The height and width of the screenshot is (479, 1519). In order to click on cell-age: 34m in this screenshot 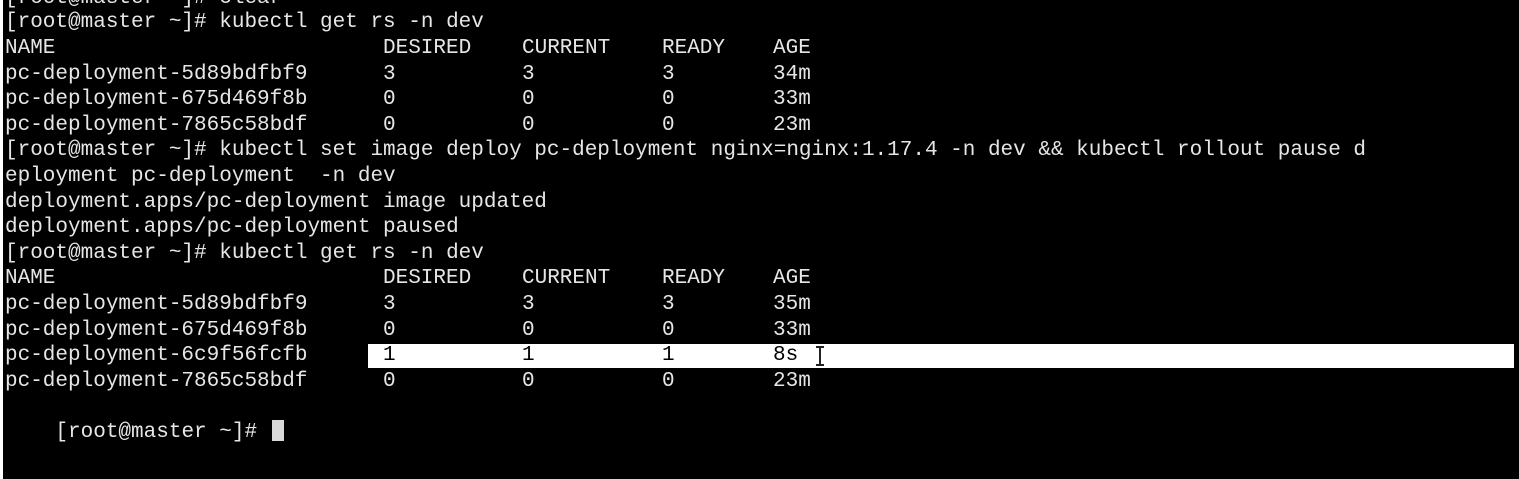, I will do `click(792, 74)`.